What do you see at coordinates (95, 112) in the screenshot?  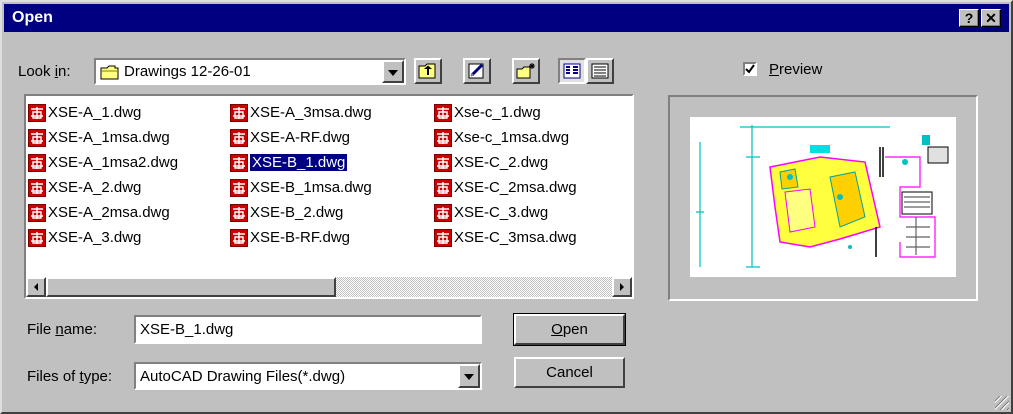 I see `file-name-text: XSE-A_1.dwg` at bounding box center [95, 112].